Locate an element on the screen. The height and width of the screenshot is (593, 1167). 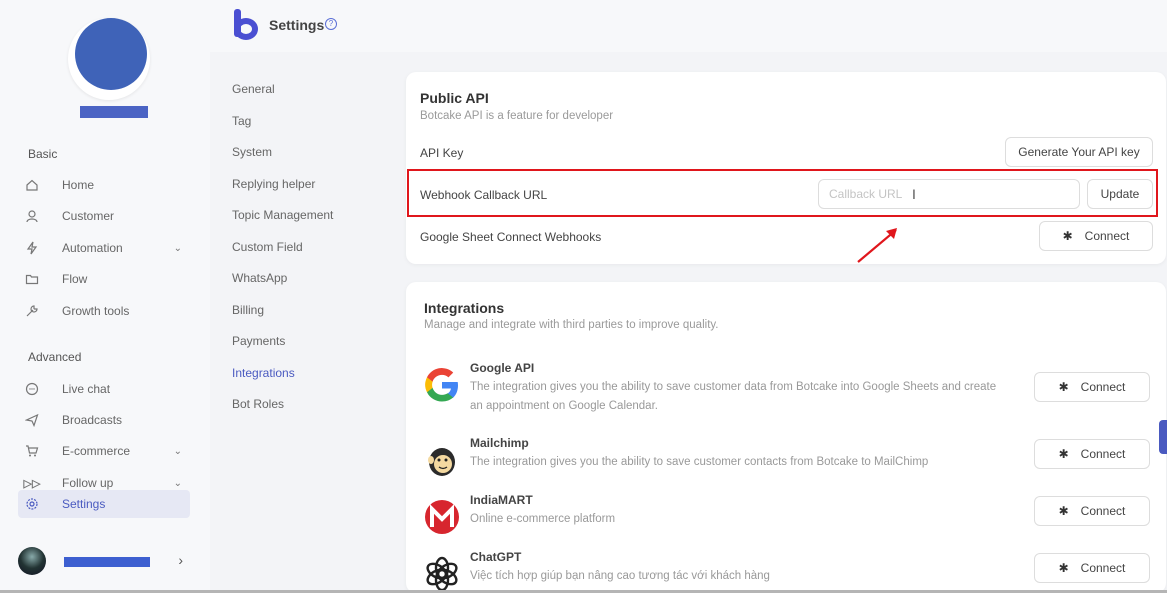
annotation-arrow-icon is located at coordinates (877, 245).